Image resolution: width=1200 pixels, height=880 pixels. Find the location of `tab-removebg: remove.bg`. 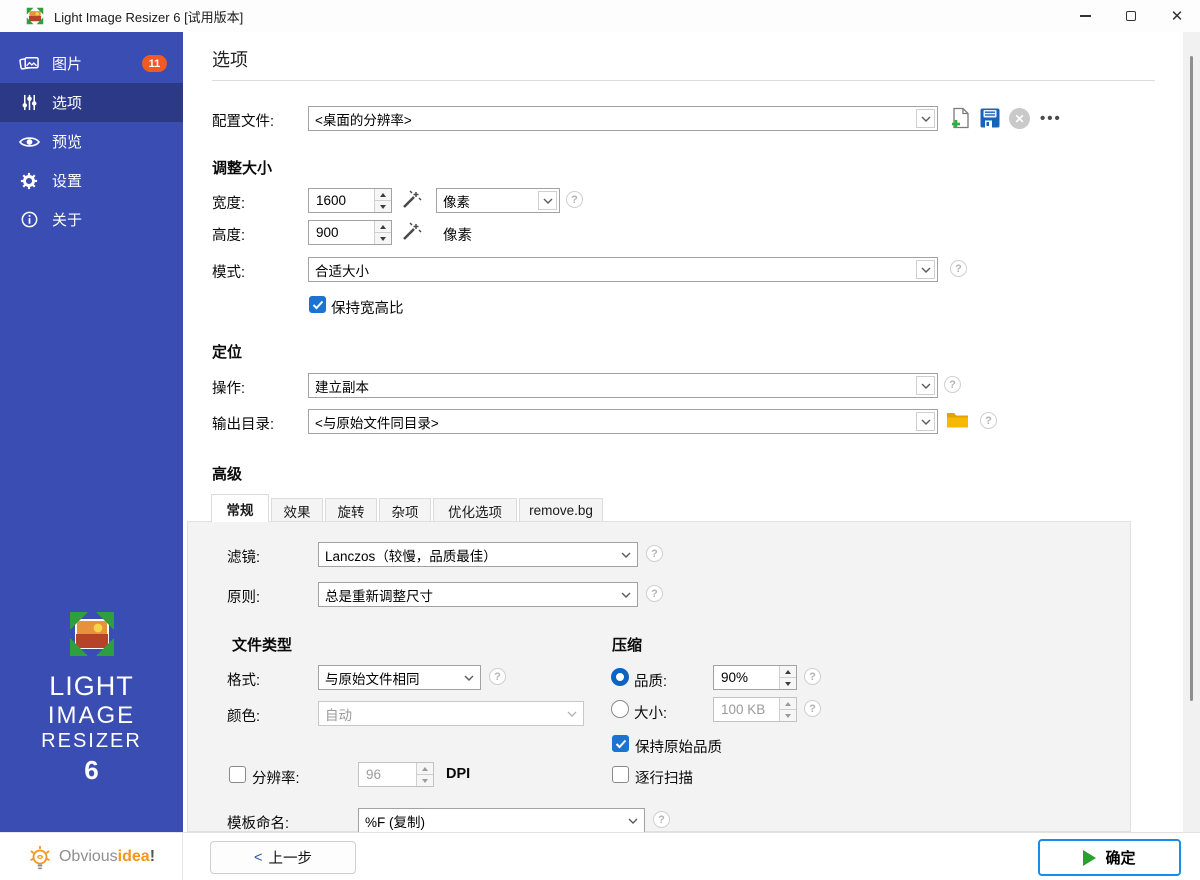

tab-removebg: remove.bg is located at coordinates (561, 510).